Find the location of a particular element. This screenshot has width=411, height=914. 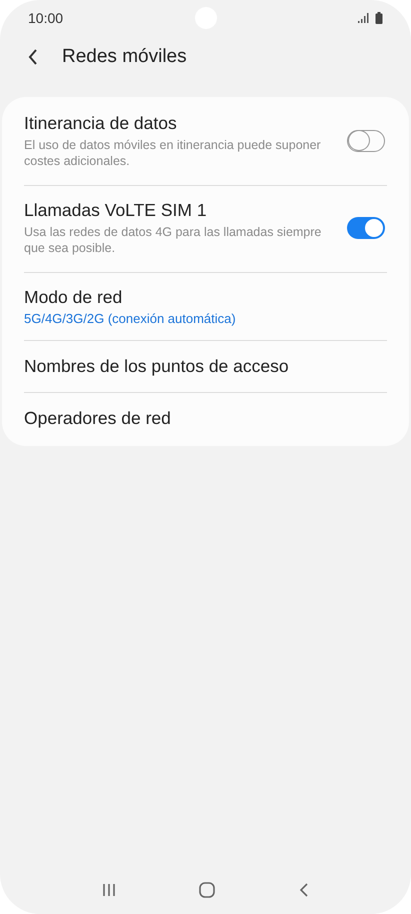

status-time: 10:00 is located at coordinates (46, 18).